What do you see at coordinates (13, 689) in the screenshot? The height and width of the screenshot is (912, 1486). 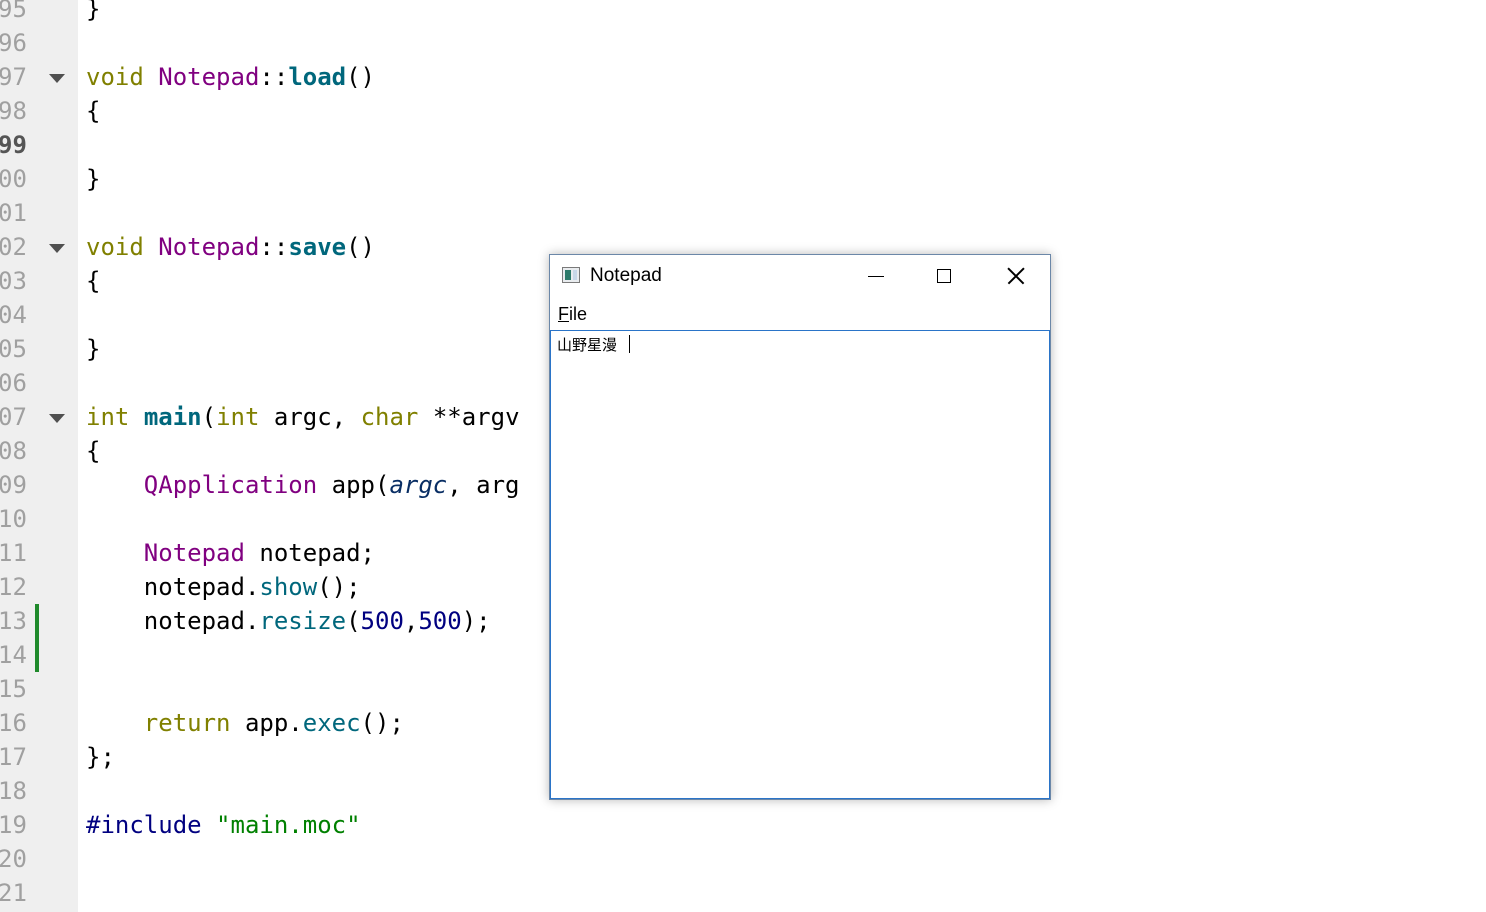 I see `line-number: 15` at bounding box center [13, 689].